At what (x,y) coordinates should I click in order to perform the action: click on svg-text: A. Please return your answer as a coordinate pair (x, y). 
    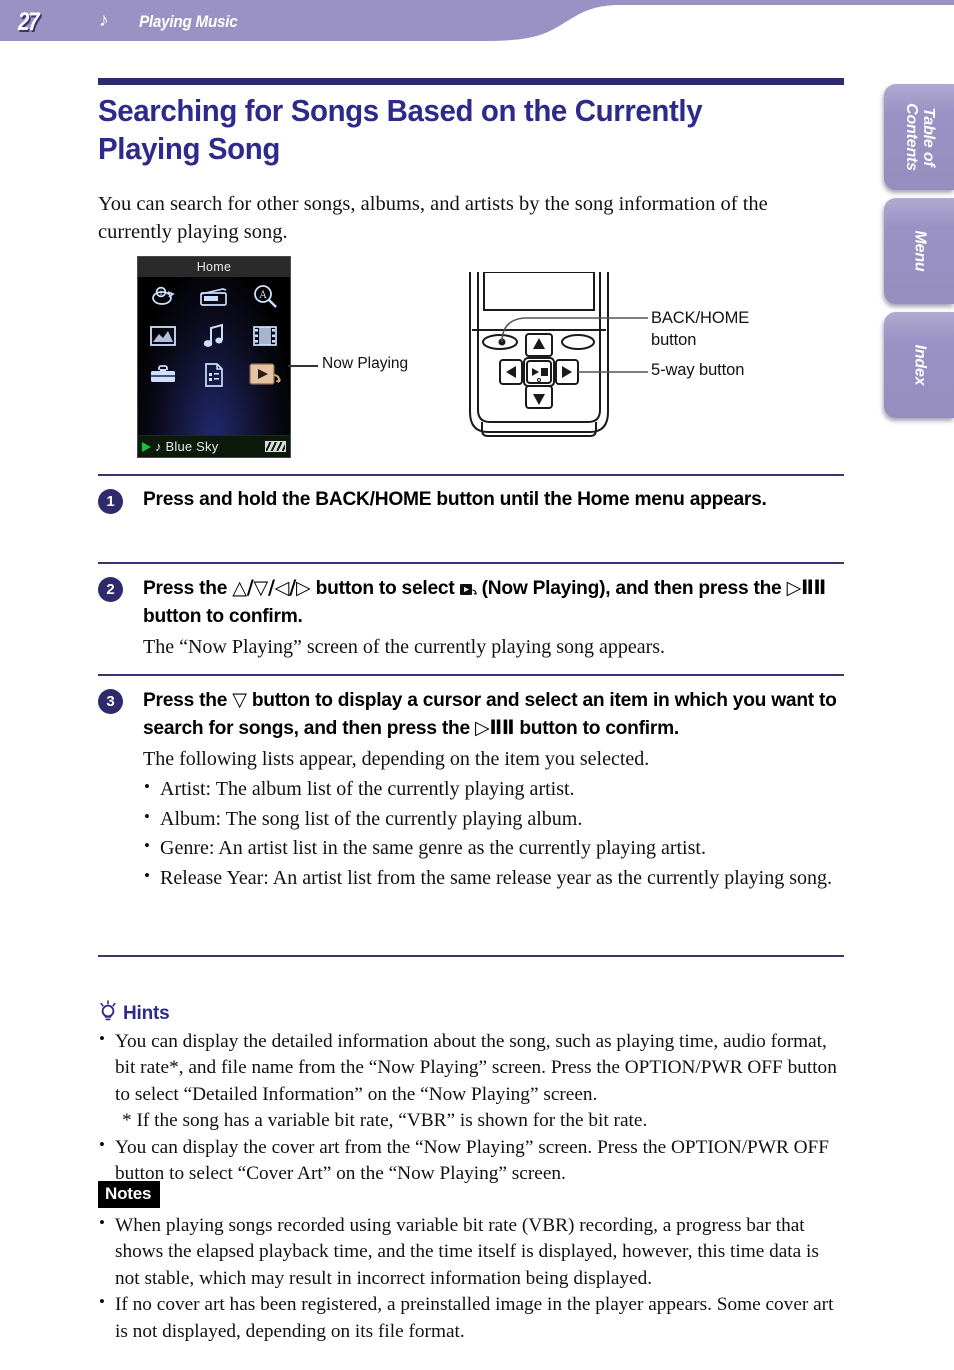
    Looking at the image, I should click on (262, 295).